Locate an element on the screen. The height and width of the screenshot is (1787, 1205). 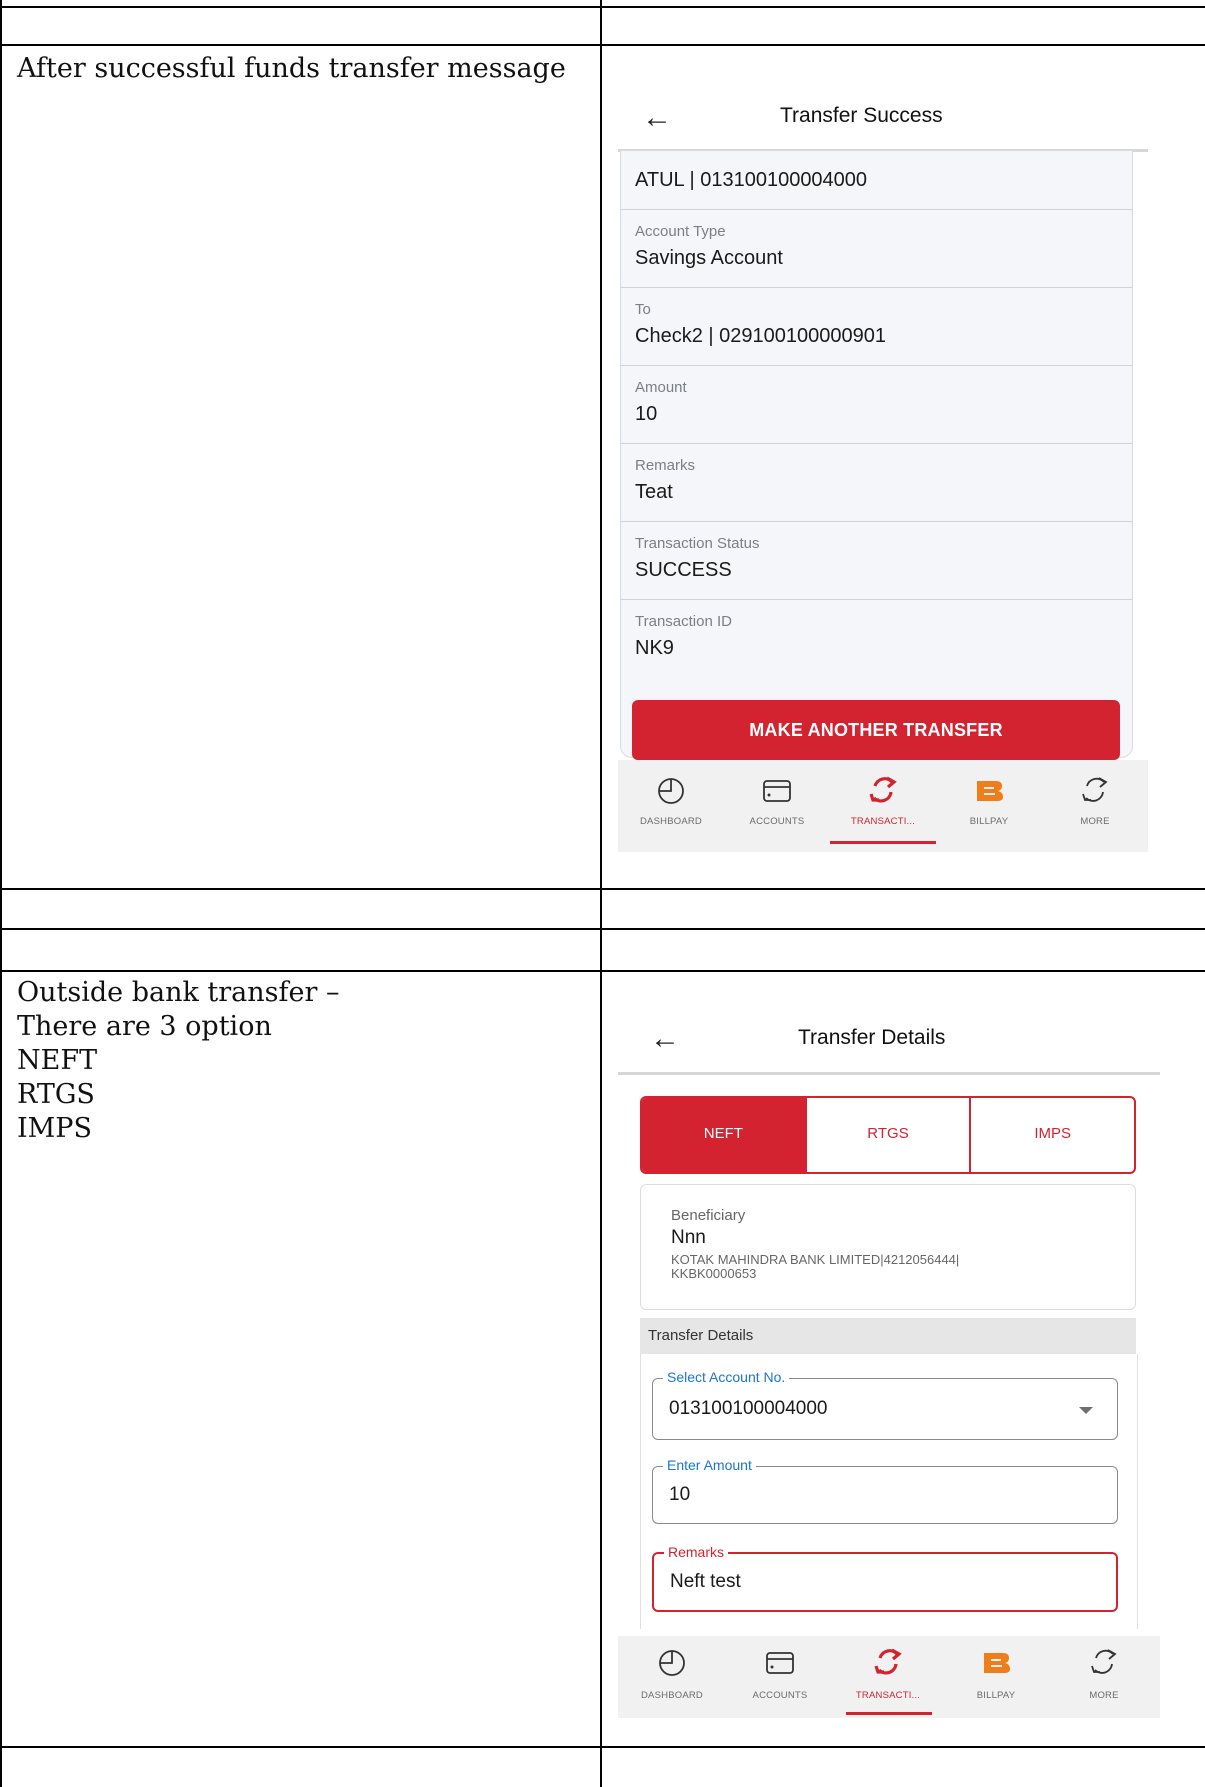
field-label: Remarks is located at coordinates (696, 1552).